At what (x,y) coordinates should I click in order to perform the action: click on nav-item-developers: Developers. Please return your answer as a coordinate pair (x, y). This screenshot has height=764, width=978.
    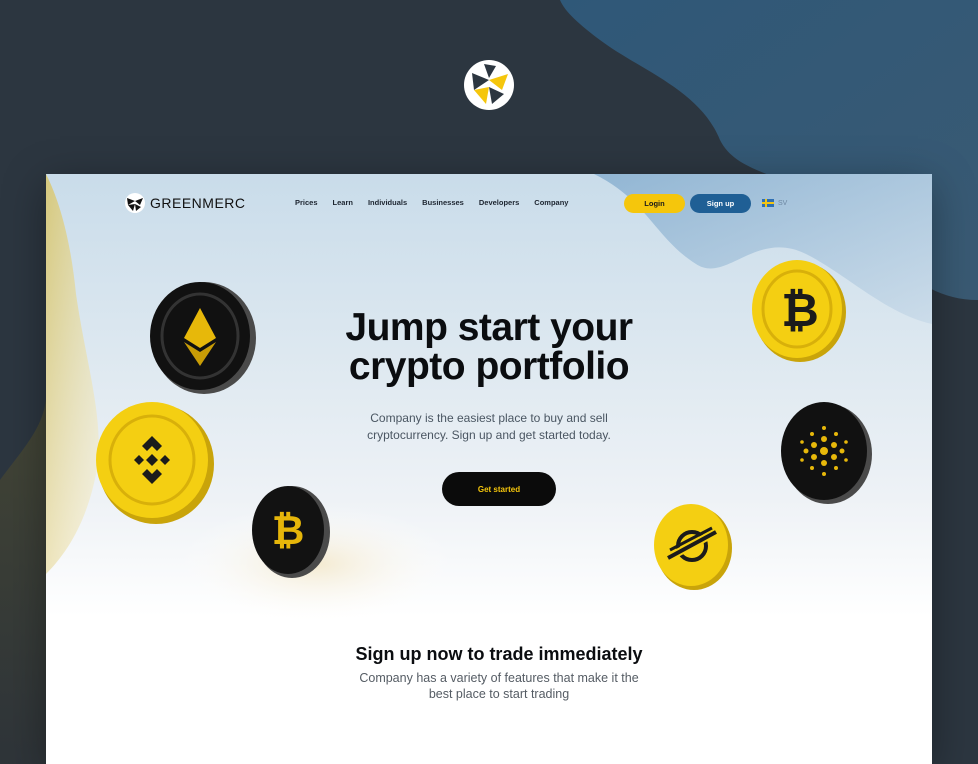
    Looking at the image, I should click on (499, 202).